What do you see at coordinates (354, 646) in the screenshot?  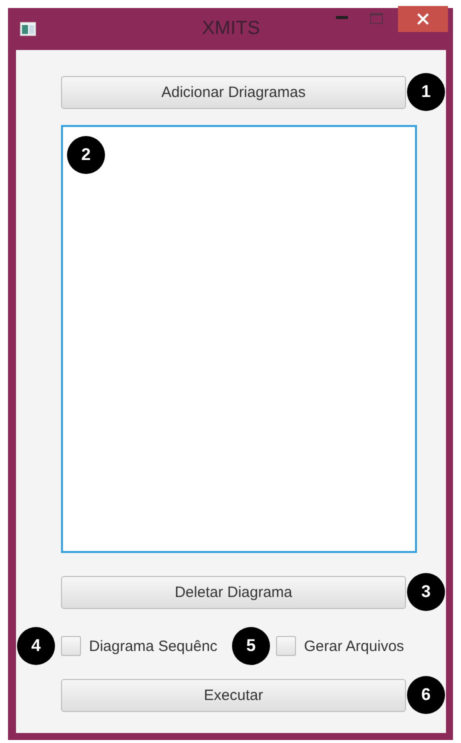 I see `checkbox-label: Gerar Arquivos` at bounding box center [354, 646].